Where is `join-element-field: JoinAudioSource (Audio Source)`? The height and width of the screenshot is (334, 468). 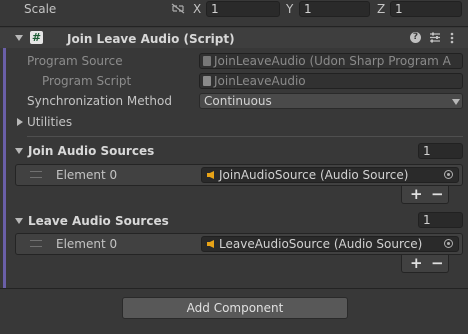
join-element-field: JoinAudioSource (Audio Source) is located at coordinates (330, 175).